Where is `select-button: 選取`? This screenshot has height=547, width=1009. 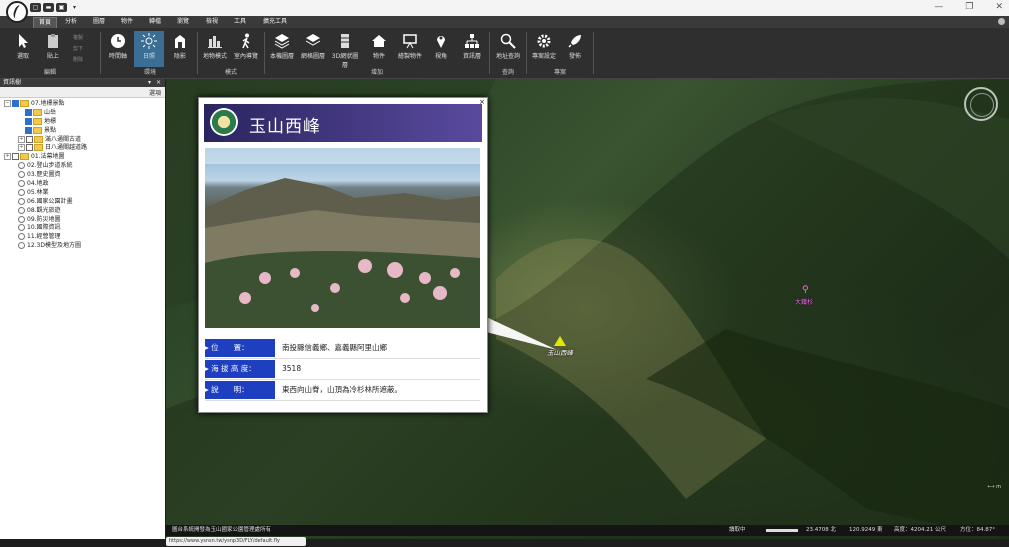
select-button: 選取 is located at coordinates (23, 49).